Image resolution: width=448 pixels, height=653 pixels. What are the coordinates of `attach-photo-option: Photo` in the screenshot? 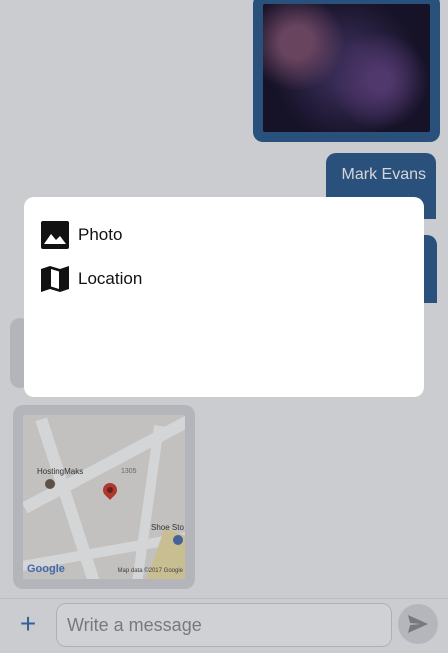 It's located at (224, 235).